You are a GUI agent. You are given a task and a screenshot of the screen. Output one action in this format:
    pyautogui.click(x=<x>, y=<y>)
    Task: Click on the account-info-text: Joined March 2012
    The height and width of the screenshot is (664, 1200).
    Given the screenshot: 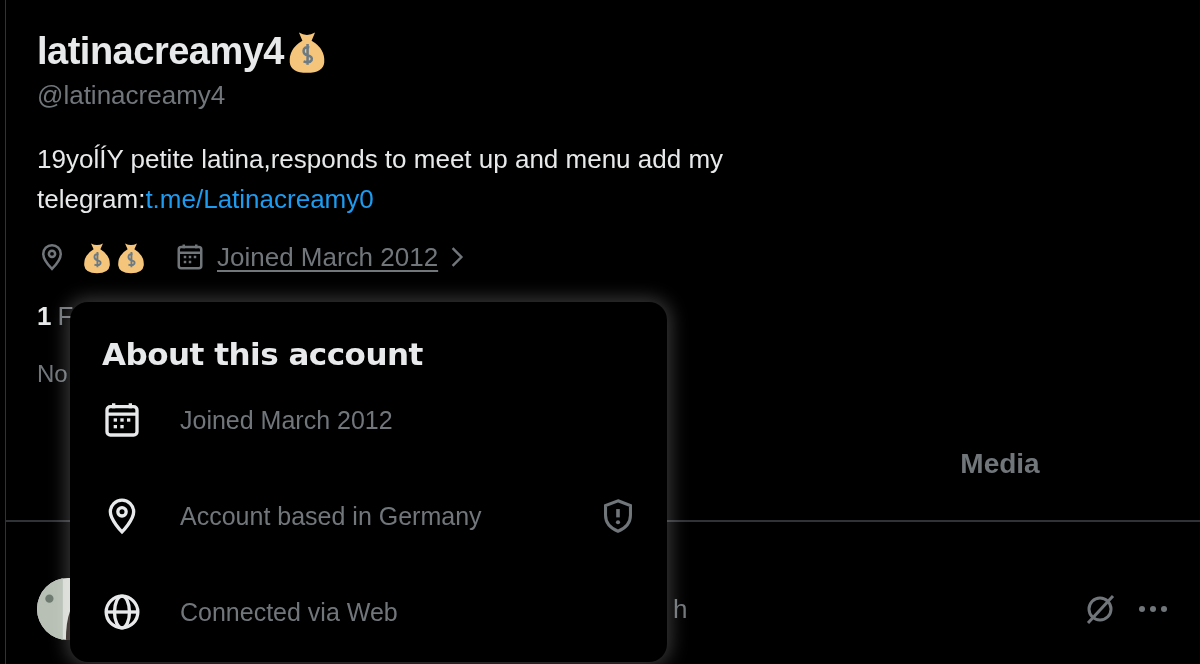 What is the action you would take?
    pyautogui.click(x=287, y=420)
    